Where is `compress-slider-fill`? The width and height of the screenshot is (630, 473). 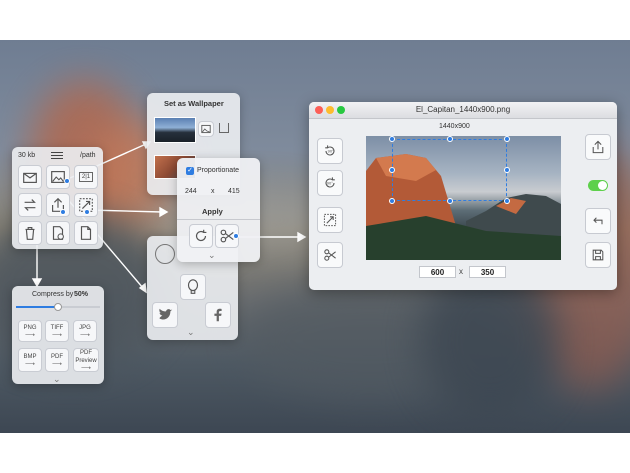 compress-slider-fill is located at coordinates (37, 307).